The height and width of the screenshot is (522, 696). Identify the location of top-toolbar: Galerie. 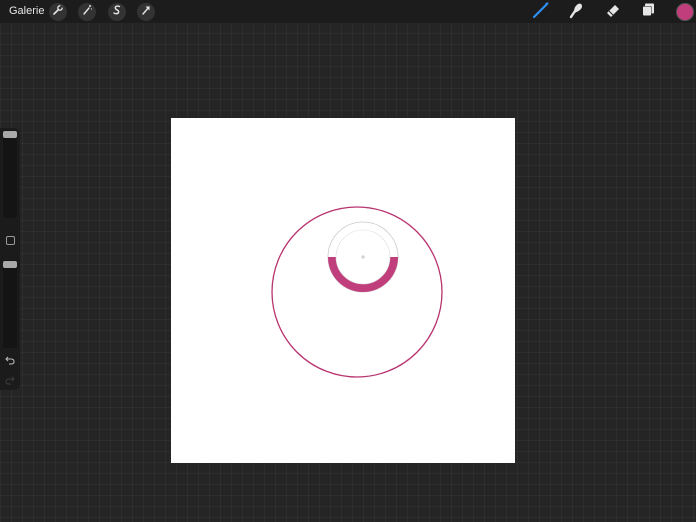
(348, 11).